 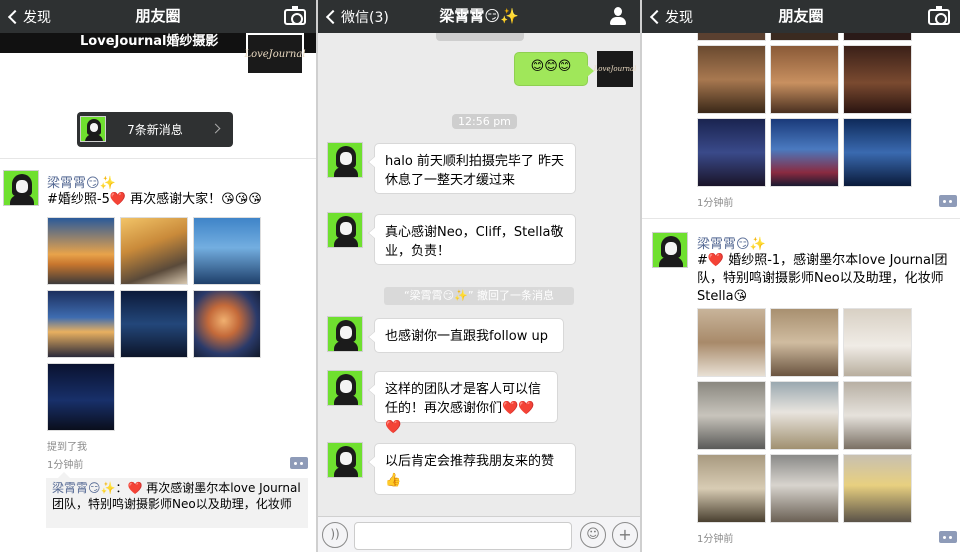 I want to click on plus-icon: +, so click(x=625, y=535).